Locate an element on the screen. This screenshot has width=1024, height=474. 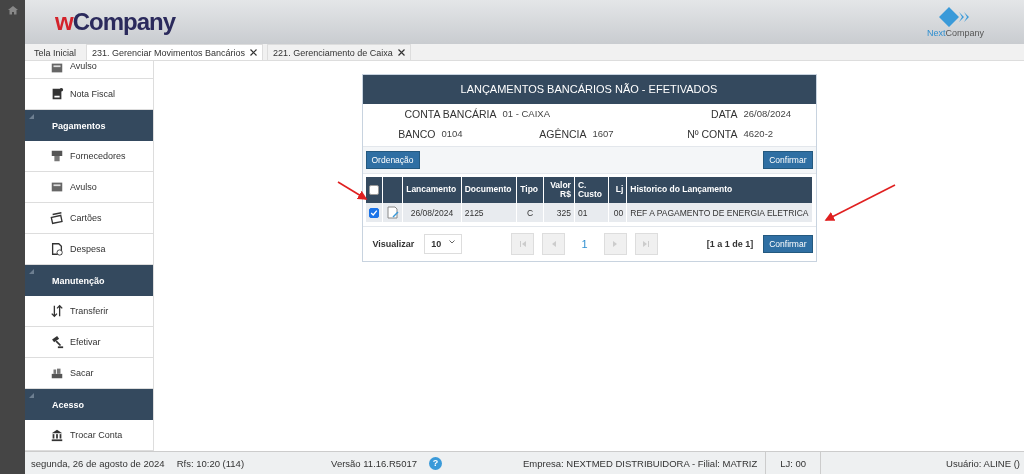
page-size-select: 10 is located at coordinates (443, 244).